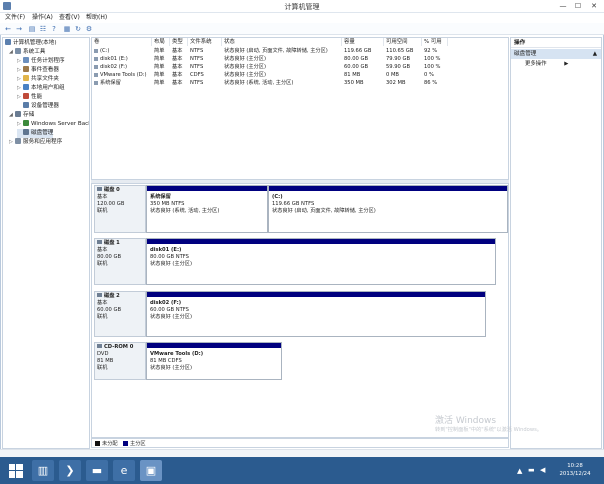 The height and width of the screenshot is (484, 604). I want to click on disk-info-1: 磁盘 1 基本 80.00 GB 联机, so click(120, 261).